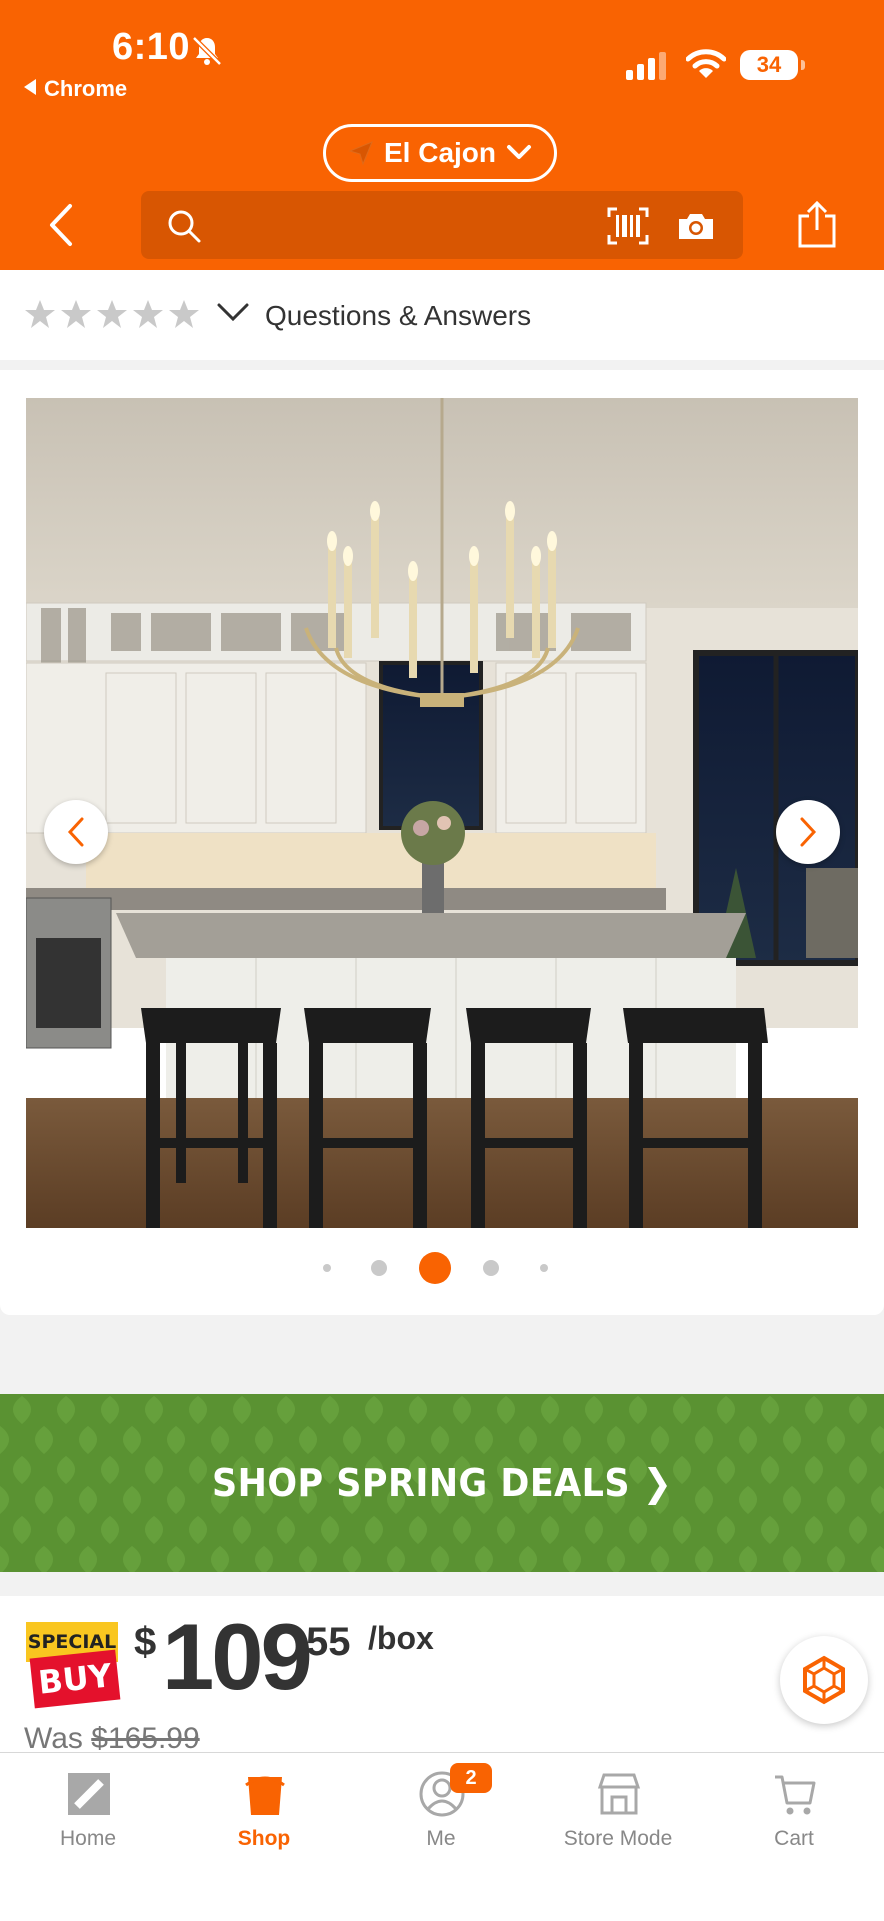 The width and height of the screenshot is (884, 1921). What do you see at coordinates (237, 1656) in the screenshot?
I see `price-dollars: 109` at bounding box center [237, 1656].